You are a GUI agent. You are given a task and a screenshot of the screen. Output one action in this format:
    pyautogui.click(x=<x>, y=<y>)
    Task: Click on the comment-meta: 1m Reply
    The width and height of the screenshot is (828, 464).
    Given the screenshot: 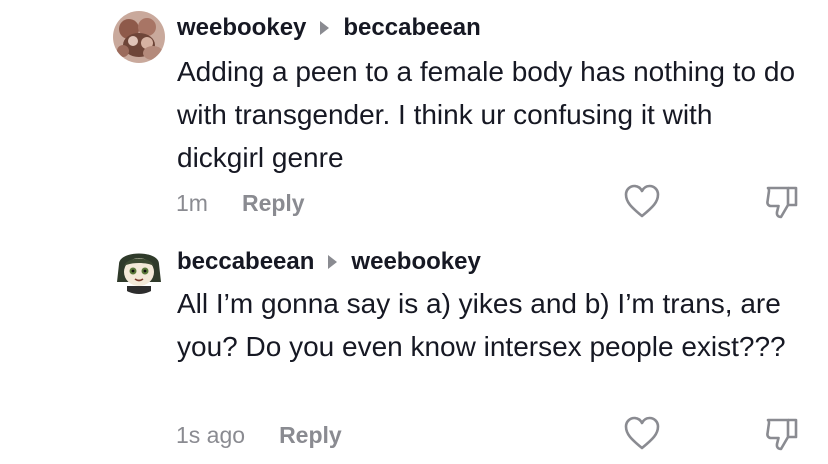 What is the action you would take?
    pyautogui.click(x=240, y=203)
    